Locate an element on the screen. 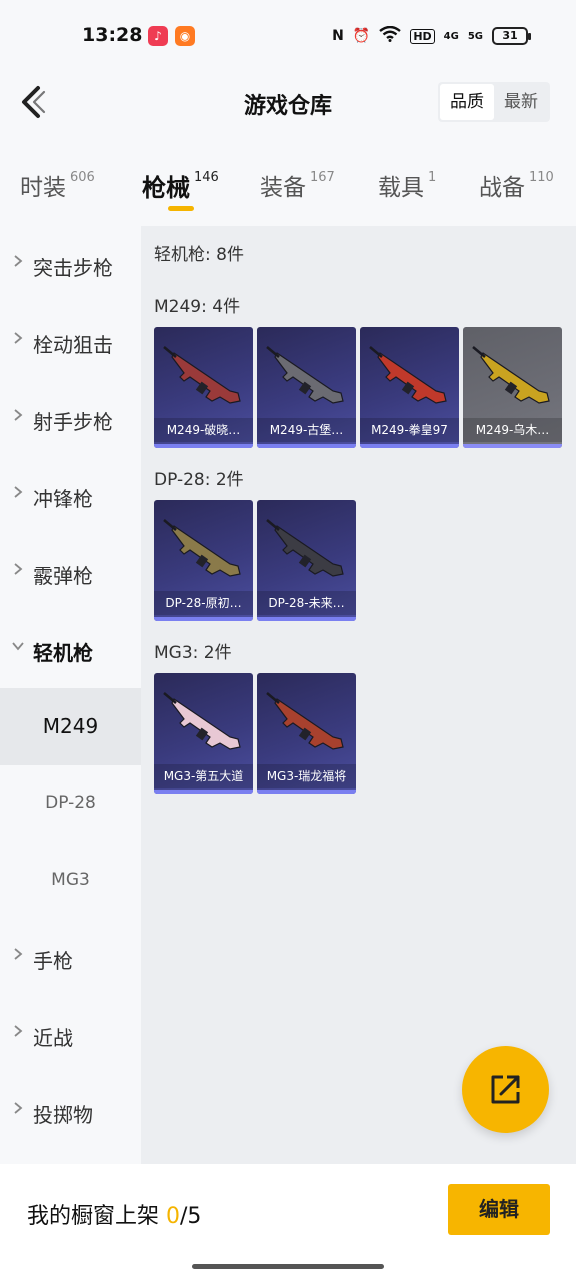  status-time: 13:28 is located at coordinates (112, 35).